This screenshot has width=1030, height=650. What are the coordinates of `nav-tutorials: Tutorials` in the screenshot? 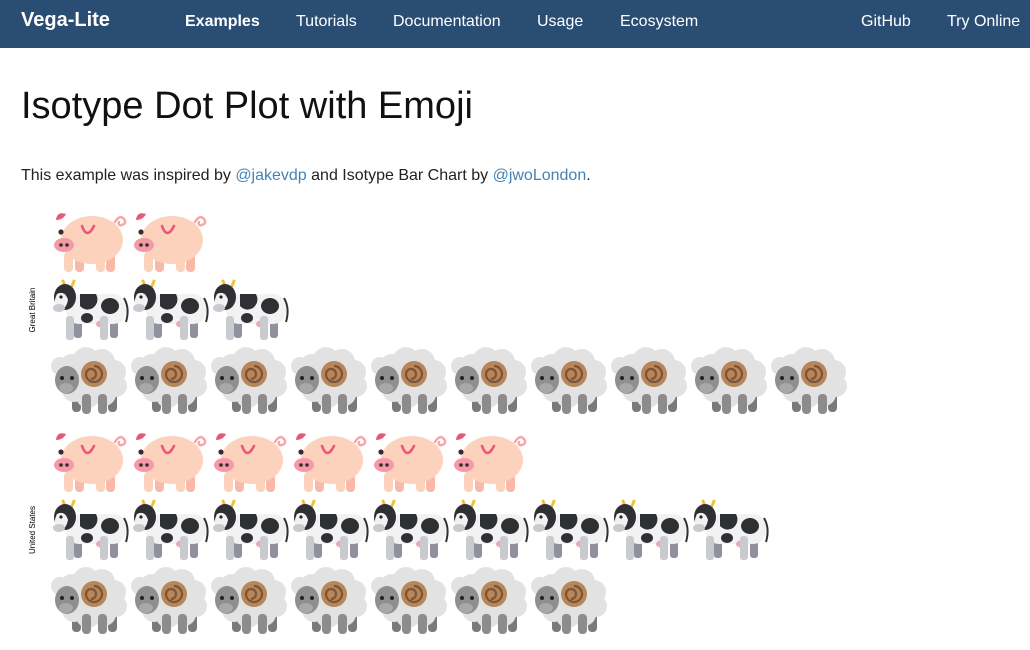 It's located at (326, 22).